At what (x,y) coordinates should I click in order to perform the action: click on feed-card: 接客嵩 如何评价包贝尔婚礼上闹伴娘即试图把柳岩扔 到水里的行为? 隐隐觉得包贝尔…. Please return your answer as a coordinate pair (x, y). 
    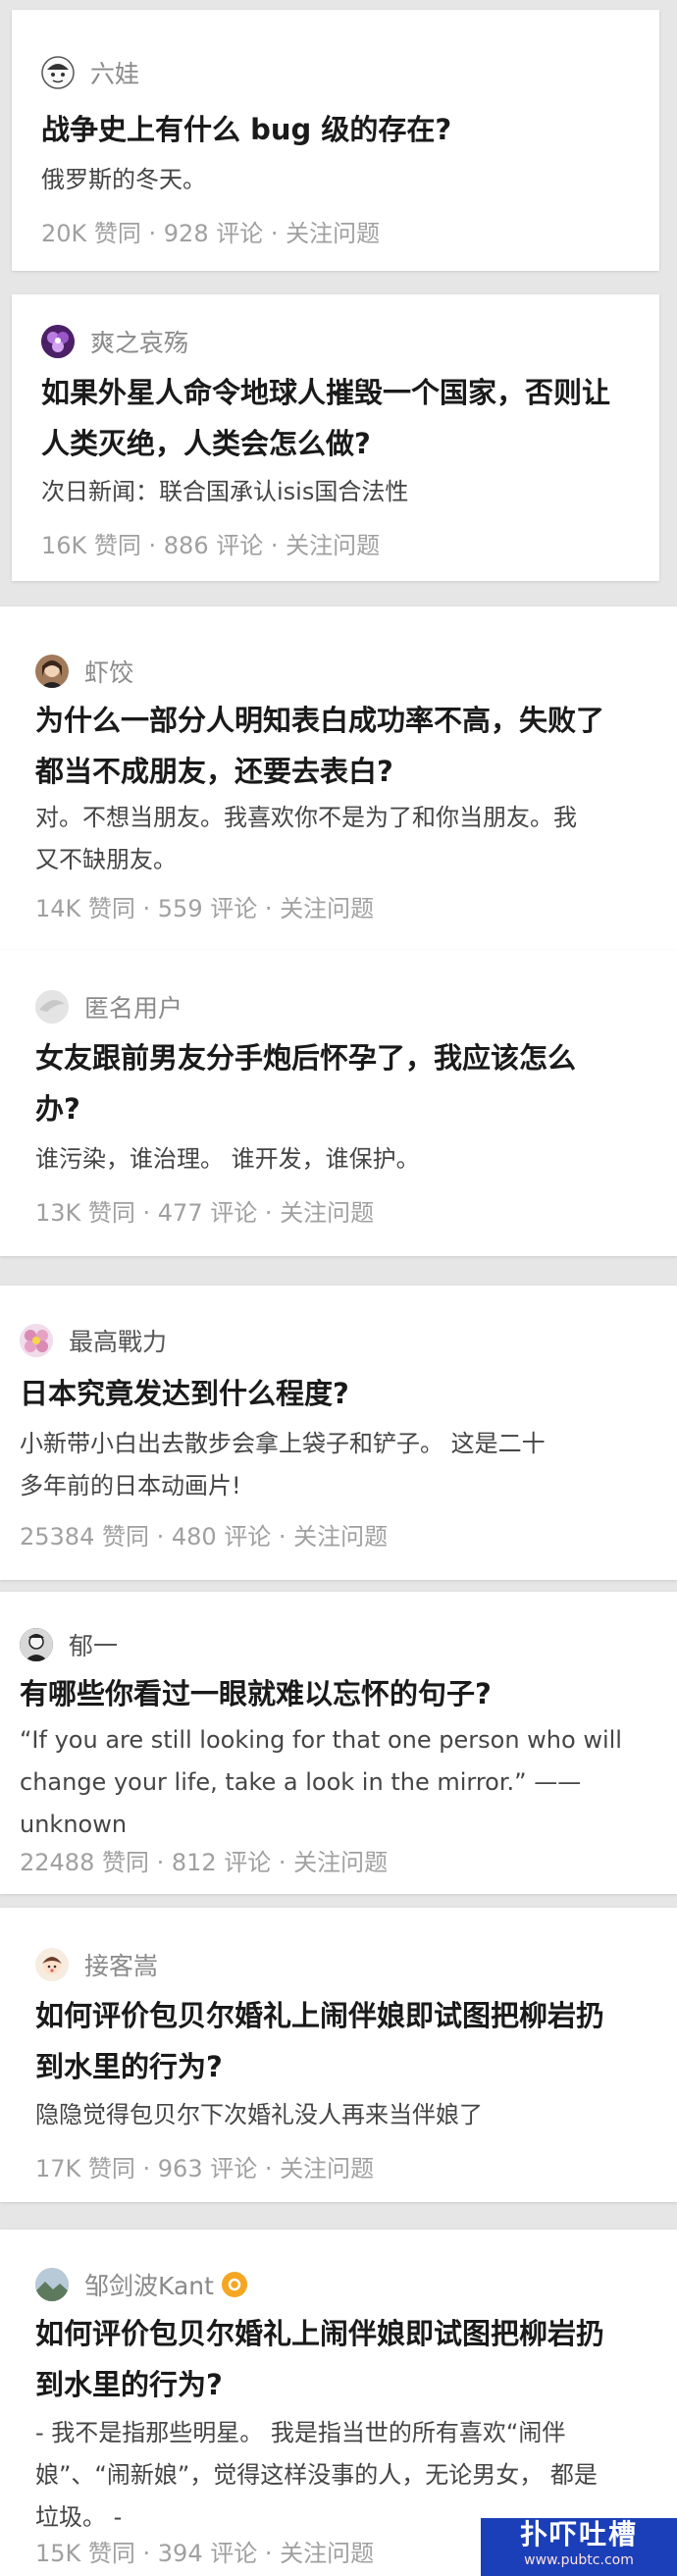
    Looking at the image, I should click on (338, 2055).